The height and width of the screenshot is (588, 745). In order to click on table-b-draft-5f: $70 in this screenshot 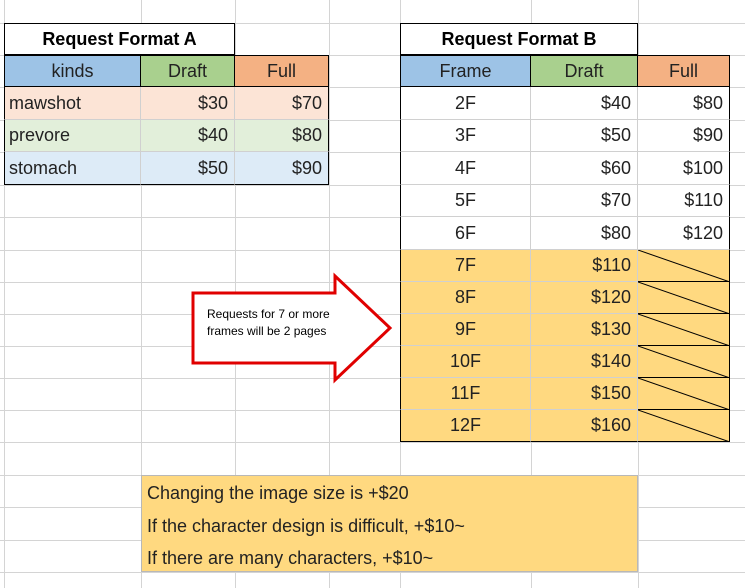, I will do `click(584, 201)`.